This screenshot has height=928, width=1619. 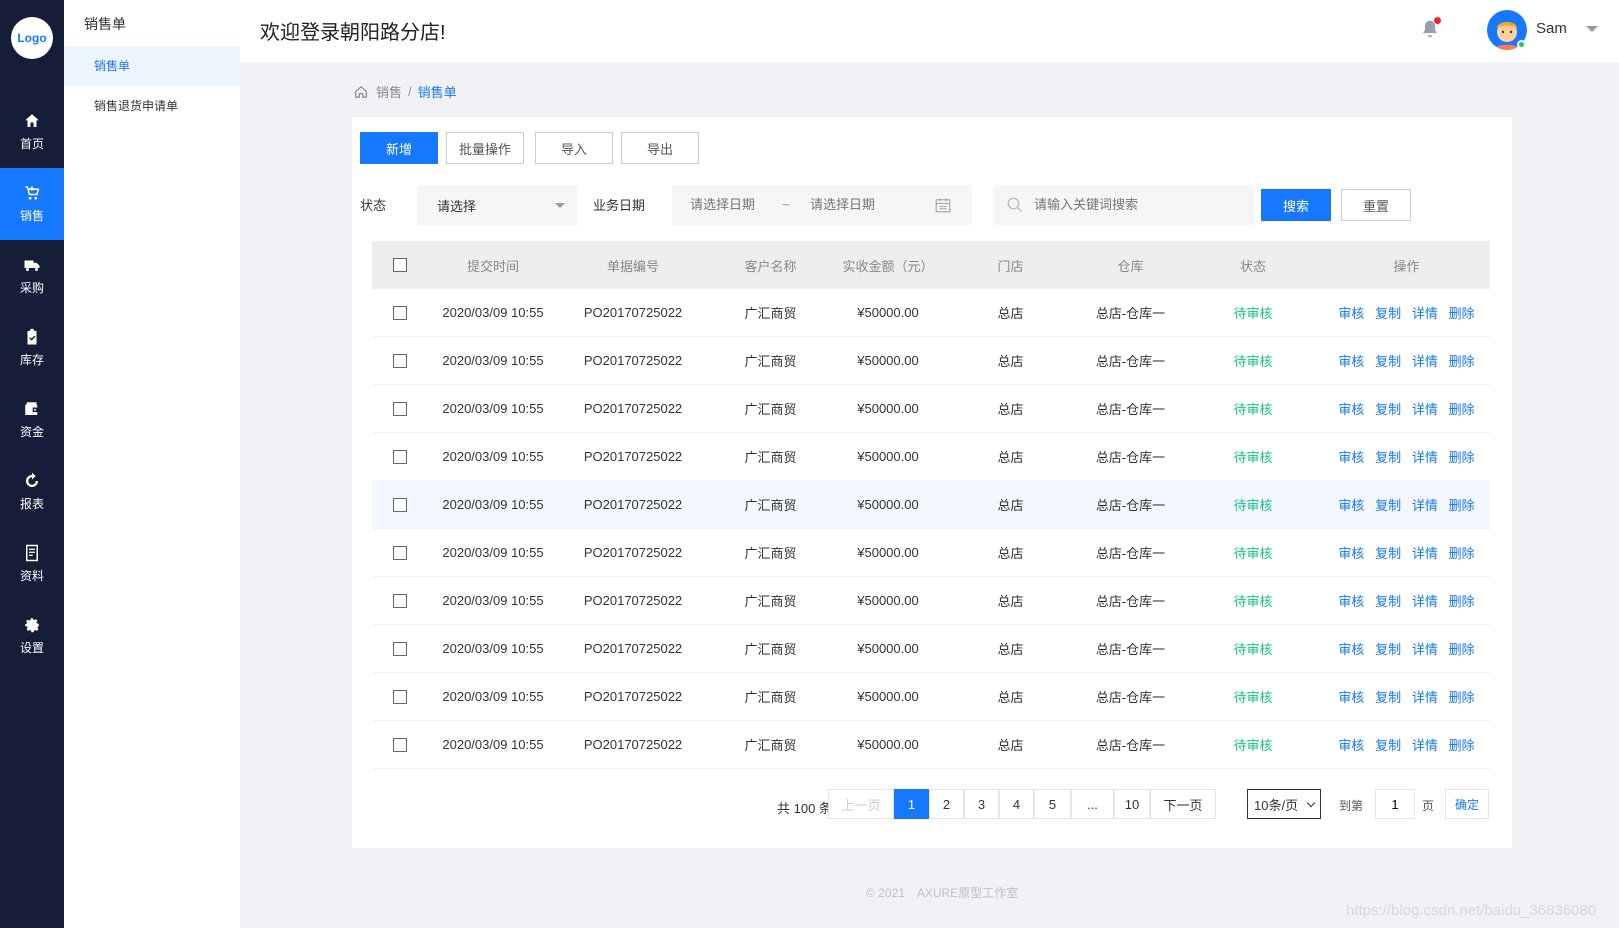 I want to click on goto-page-input, so click(x=1395, y=804).